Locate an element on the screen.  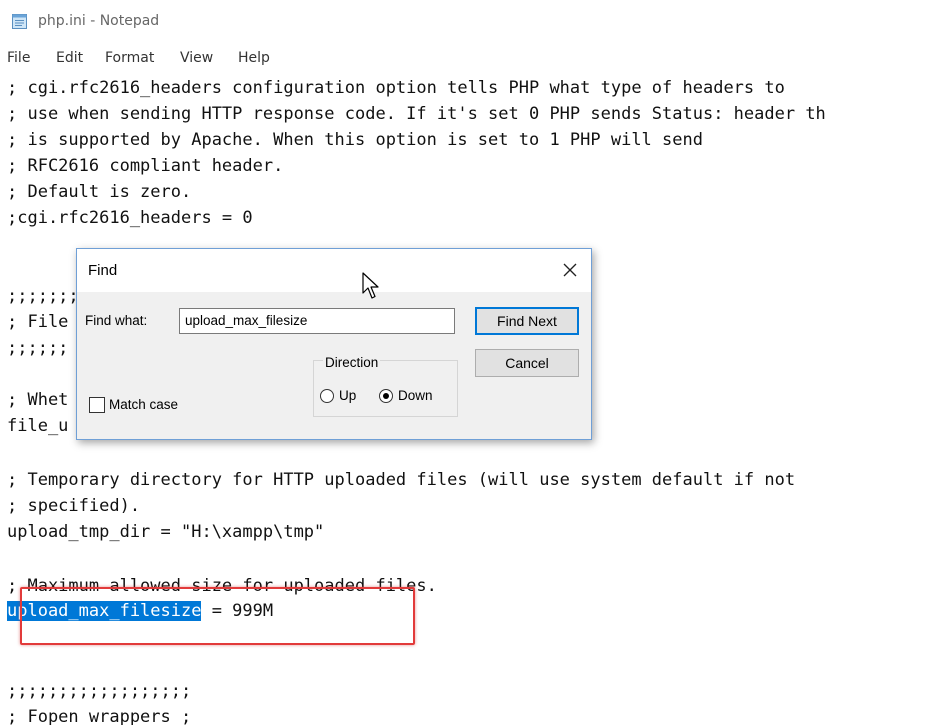
selected-text: upload_max_filesize is located at coordinates (104, 611).